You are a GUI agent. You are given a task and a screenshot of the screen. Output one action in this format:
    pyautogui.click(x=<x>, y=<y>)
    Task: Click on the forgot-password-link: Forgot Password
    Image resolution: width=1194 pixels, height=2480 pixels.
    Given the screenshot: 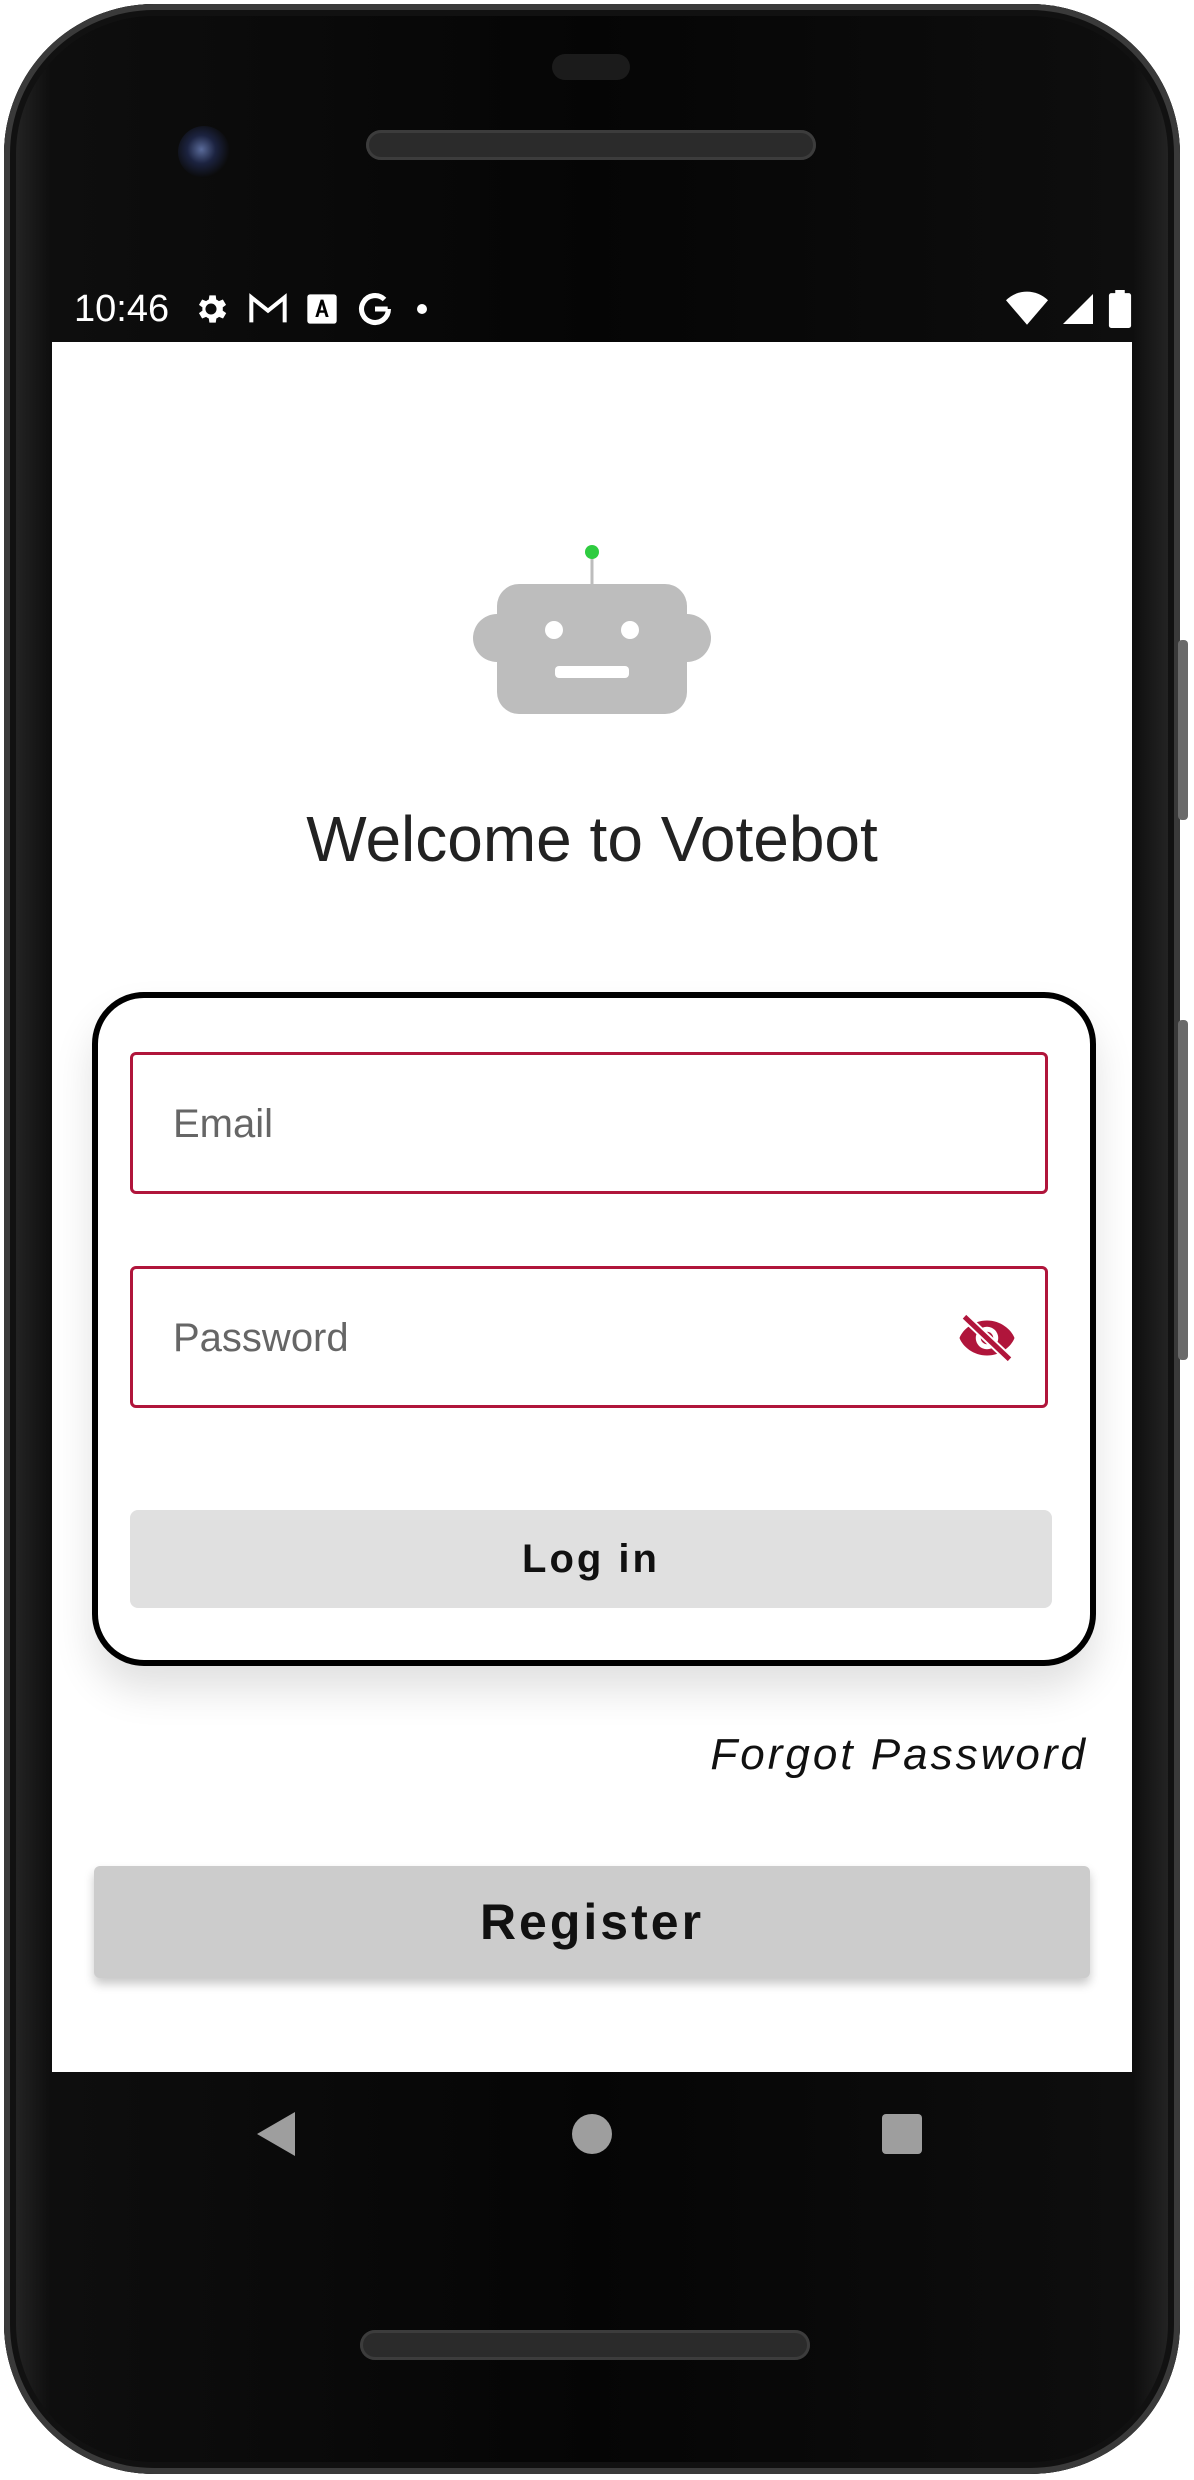 What is the action you would take?
    pyautogui.click(x=899, y=1755)
    